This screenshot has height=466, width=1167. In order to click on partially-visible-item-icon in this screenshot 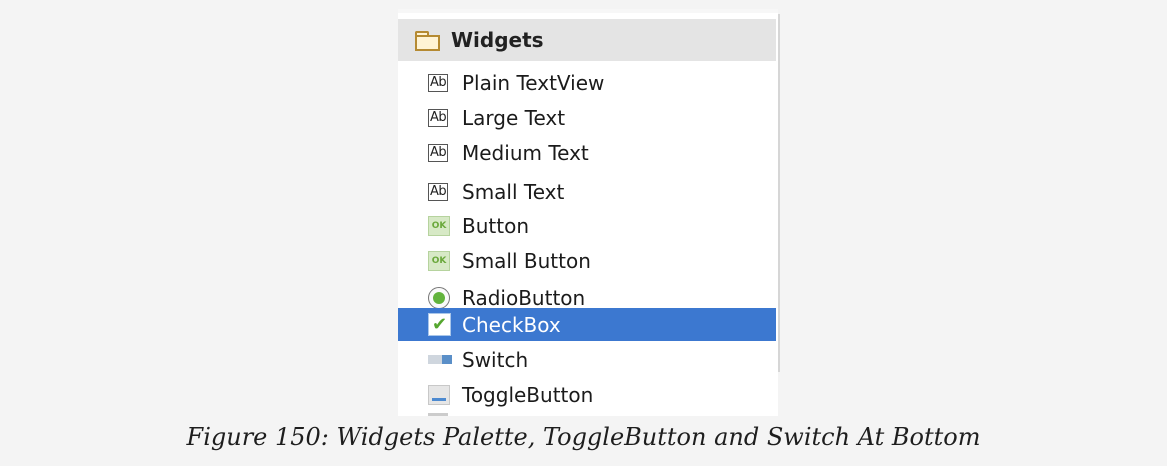, I will do `click(438, 414)`.